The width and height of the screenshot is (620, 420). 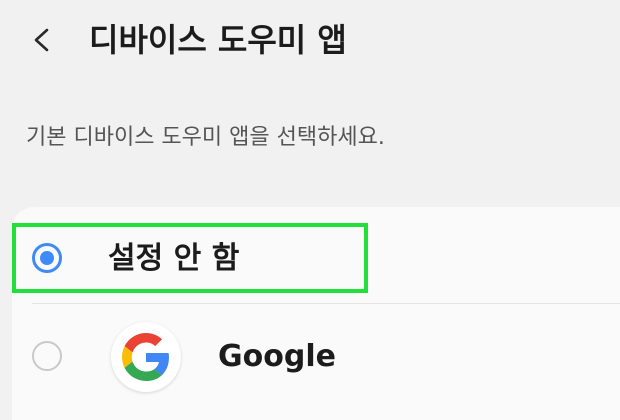 What do you see at coordinates (146, 357) in the screenshot?
I see `google-g-icon` at bounding box center [146, 357].